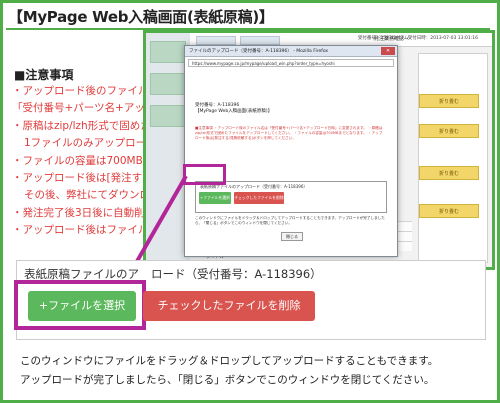  Describe the element at coordinates (259, 198) in the screenshot. I see `dialog-delete-button: チェックしたファイルを削除` at that location.